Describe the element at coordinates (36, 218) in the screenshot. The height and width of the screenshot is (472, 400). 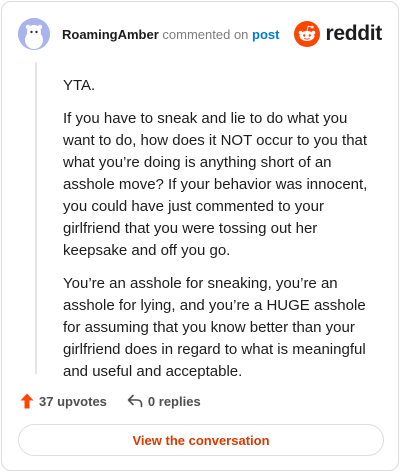
I see `thread-line` at that location.